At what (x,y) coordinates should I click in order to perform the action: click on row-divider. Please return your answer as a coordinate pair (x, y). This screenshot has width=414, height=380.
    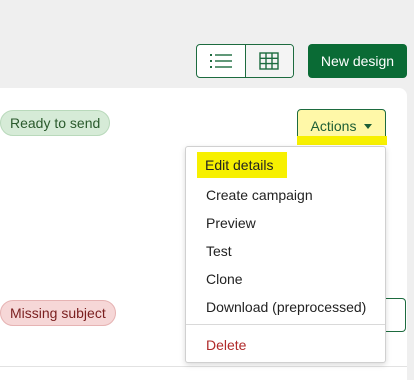
    Looking at the image, I should click on (203, 366).